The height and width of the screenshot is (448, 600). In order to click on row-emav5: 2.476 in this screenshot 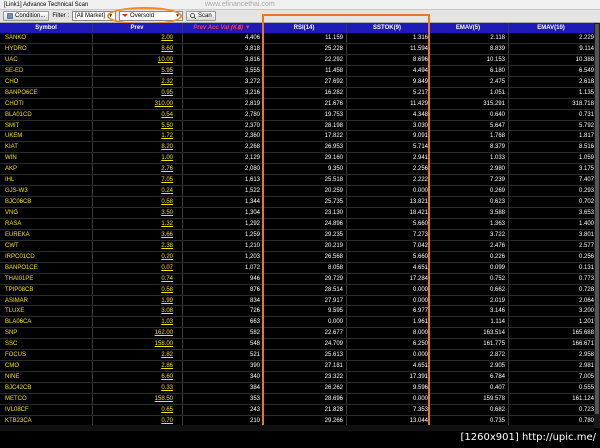, I will do `click(497, 245)`.